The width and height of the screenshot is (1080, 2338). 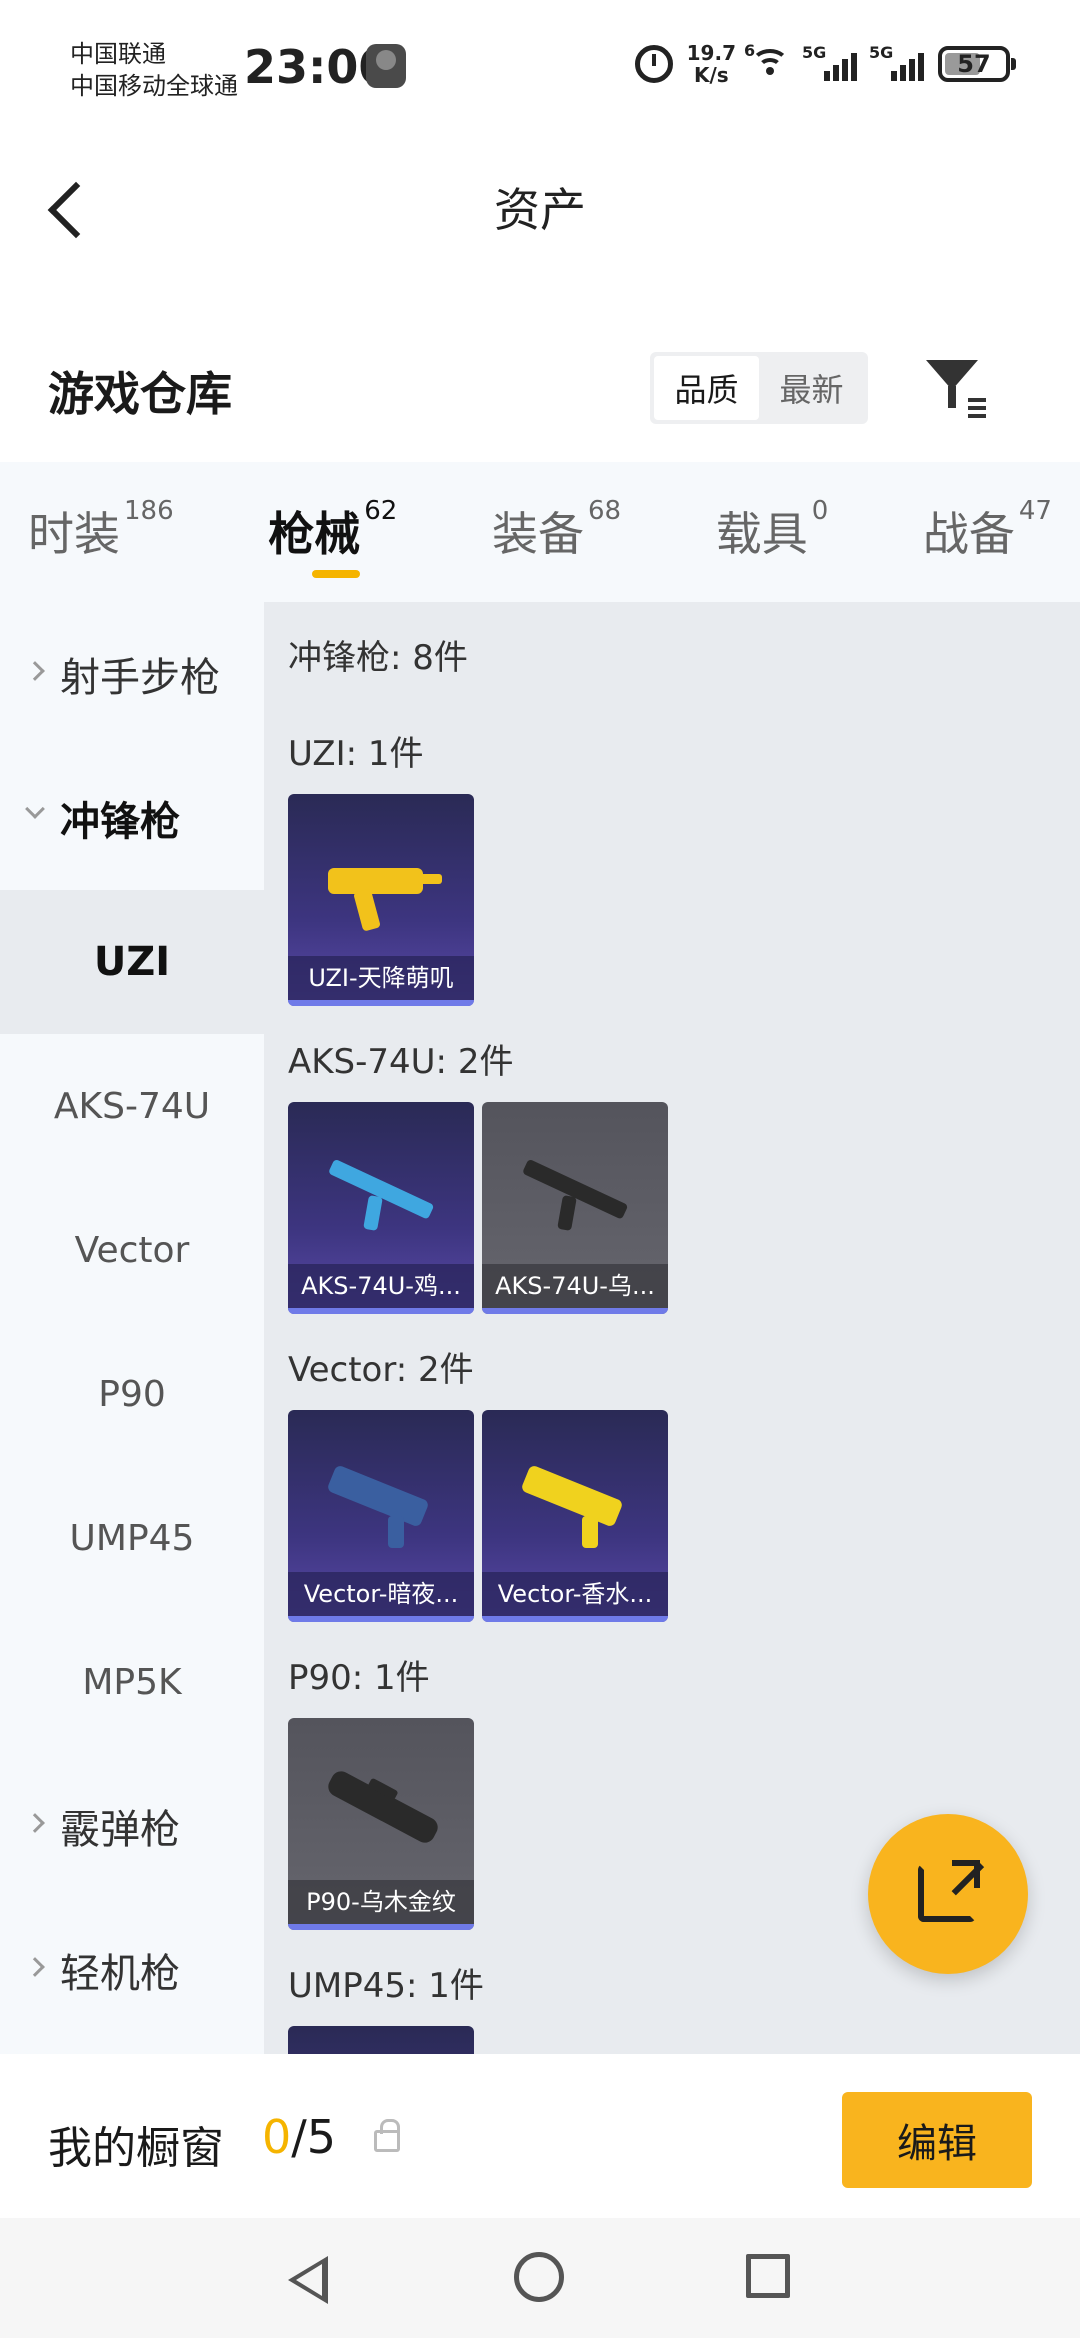 I want to click on signal-2-icon: 5G, so click(x=896, y=62).